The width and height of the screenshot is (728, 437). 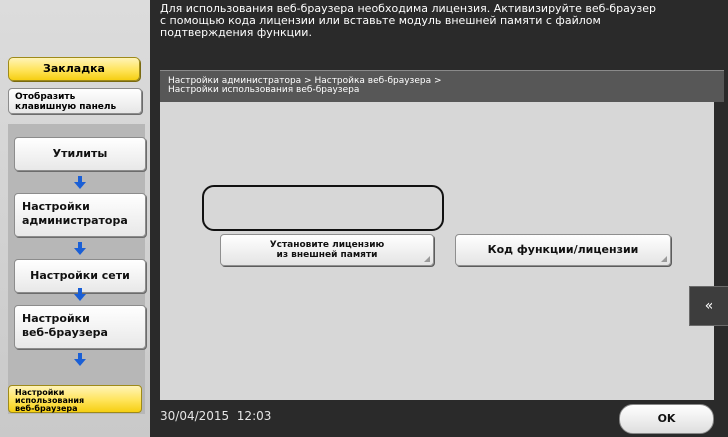 What do you see at coordinates (264, 90) in the screenshot?
I see `breadcrumb-line-2: Настройки использования веб-браузера` at bounding box center [264, 90].